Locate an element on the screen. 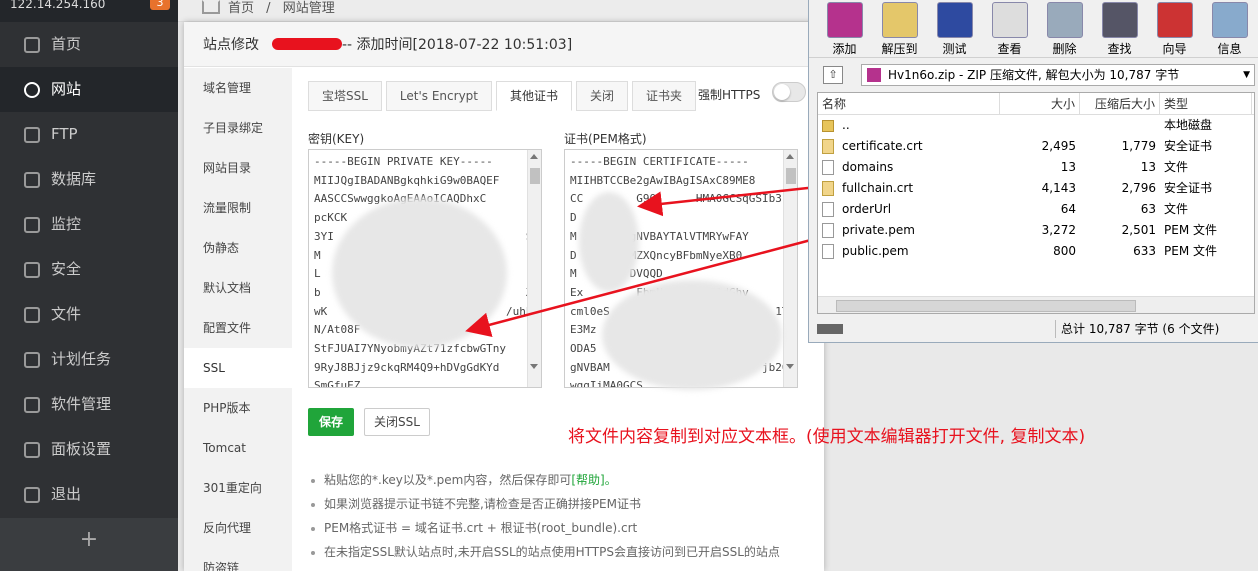  tab-0: 宝塔SSL is located at coordinates (345, 96).